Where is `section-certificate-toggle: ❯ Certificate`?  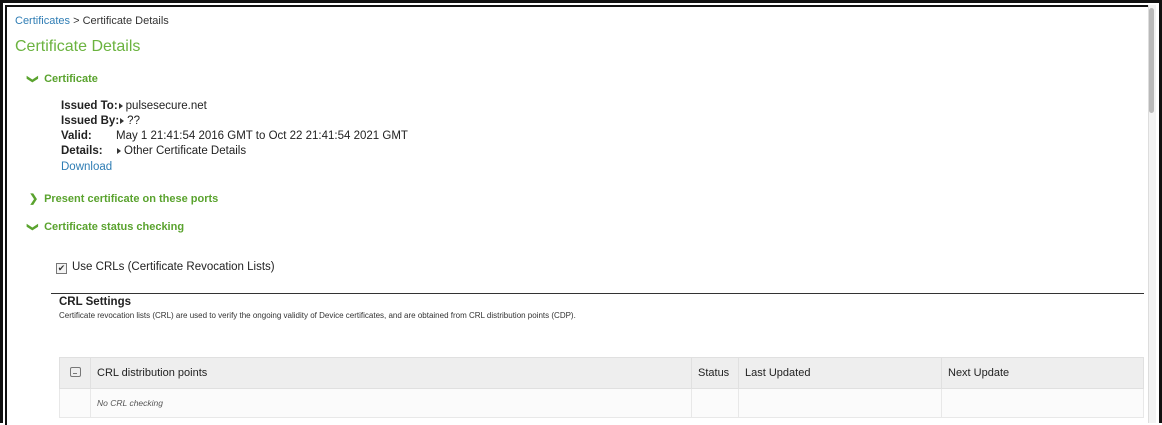 section-certificate-toggle: ❯ Certificate is located at coordinates (62, 78).